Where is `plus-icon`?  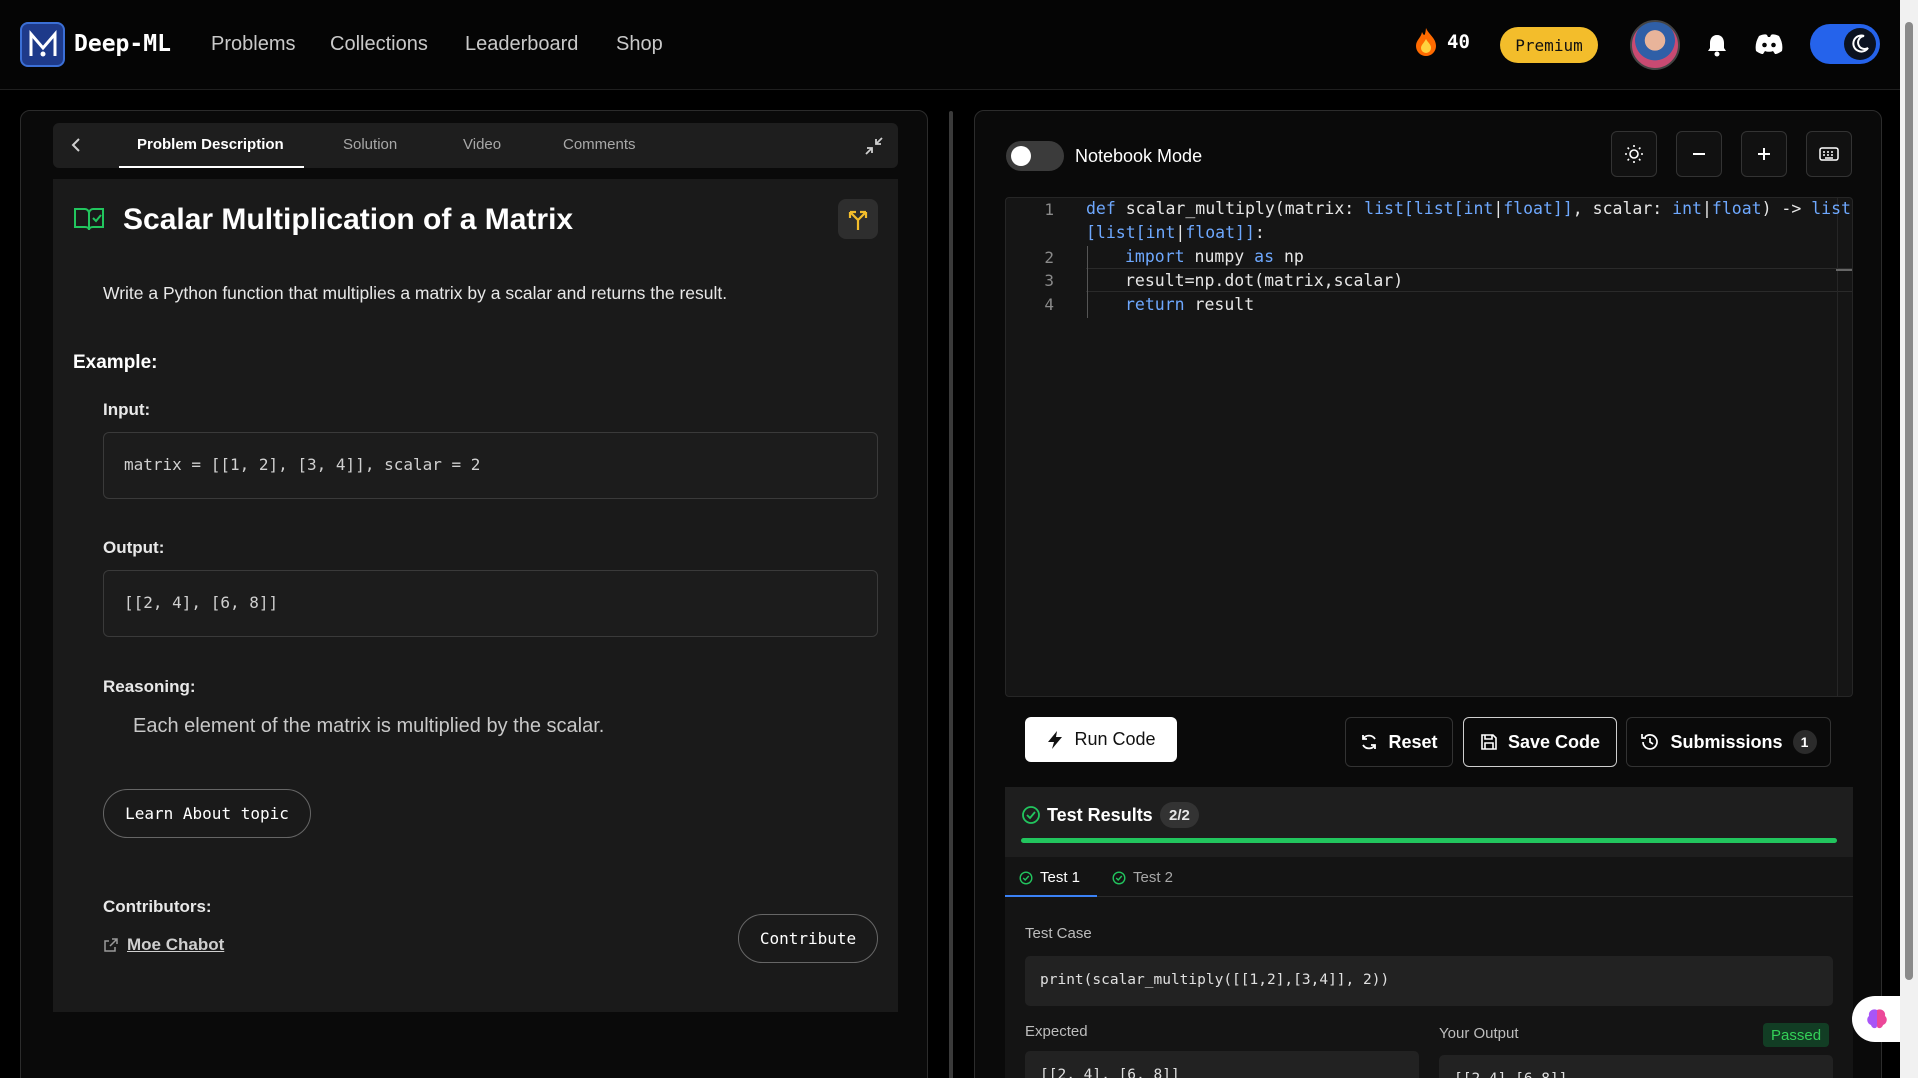 plus-icon is located at coordinates (1764, 154).